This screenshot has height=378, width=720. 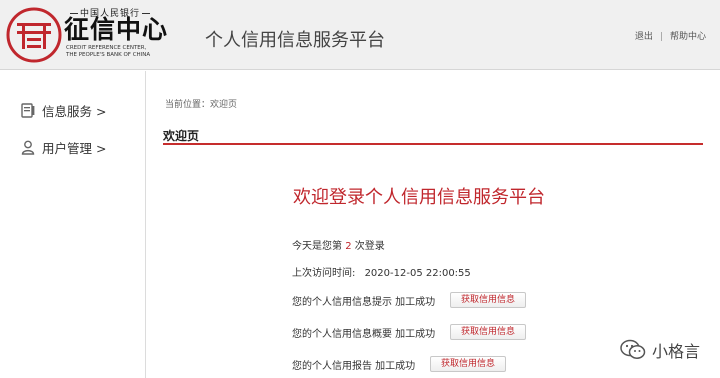 What do you see at coordinates (295, 40) in the screenshot?
I see `site-title: 个人信用信息服务平台` at bounding box center [295, 40].